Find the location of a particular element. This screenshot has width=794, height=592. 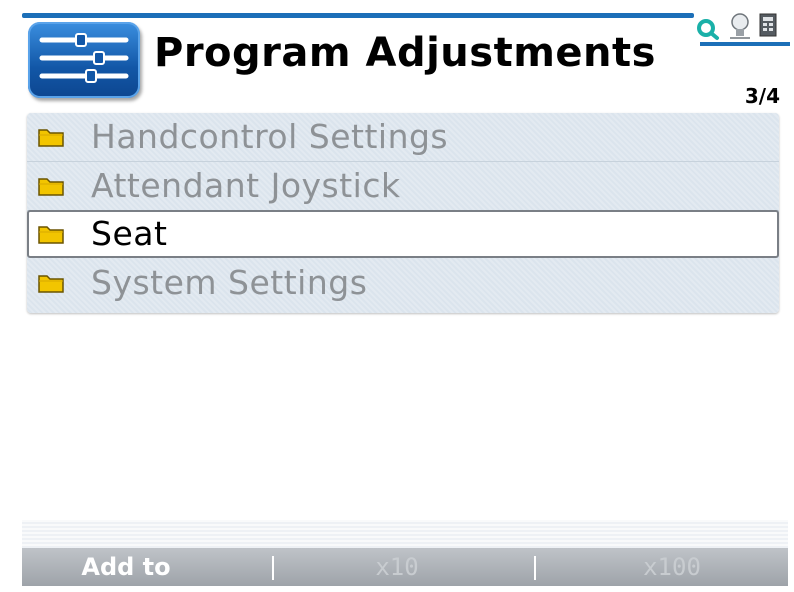

menu-item-label: Handcontrol Settings is located at coordinates (270, 136).